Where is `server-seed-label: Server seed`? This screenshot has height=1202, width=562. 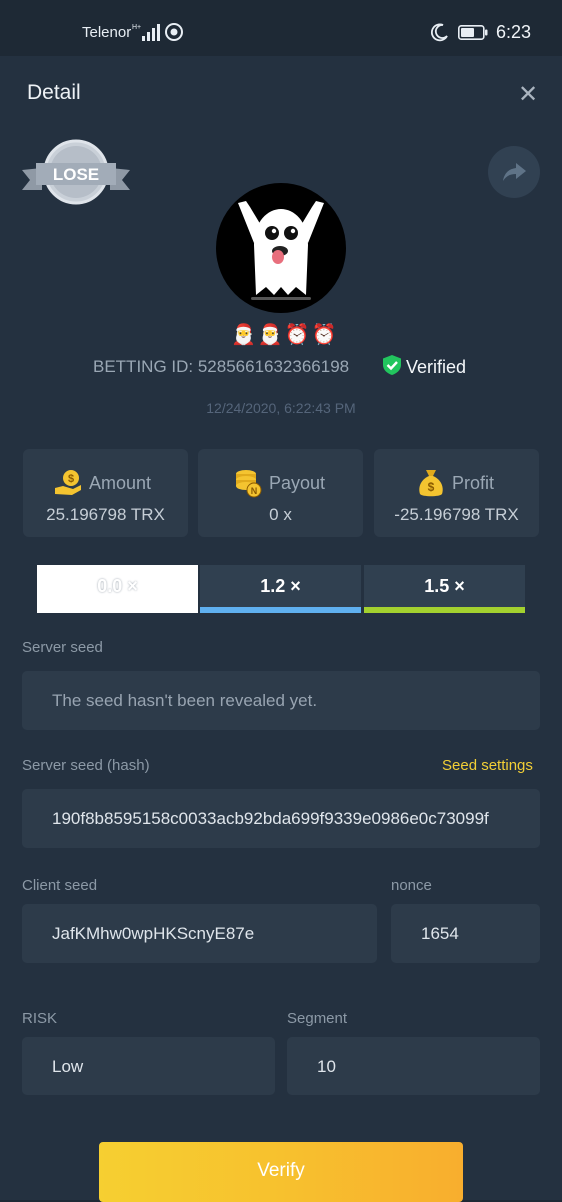
server-seed-label: Server seed is located at coordinates (62, 647).